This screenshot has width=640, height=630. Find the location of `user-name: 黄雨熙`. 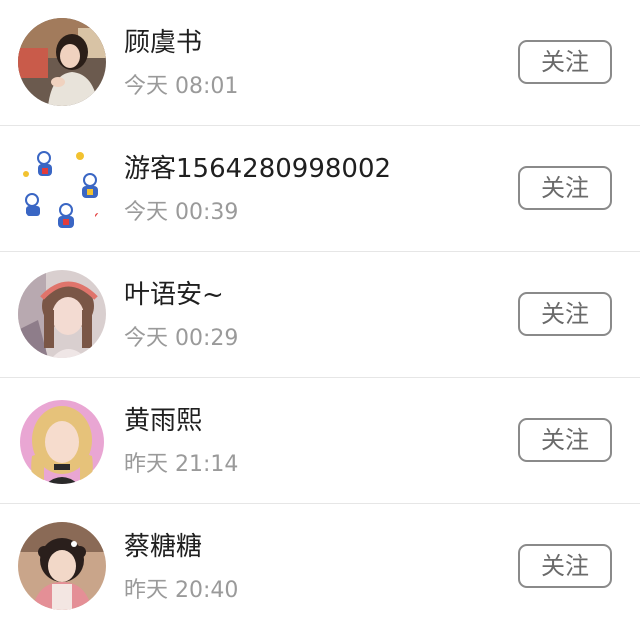

user-name: 黄雨熙 is located at coordinates (163, 421).